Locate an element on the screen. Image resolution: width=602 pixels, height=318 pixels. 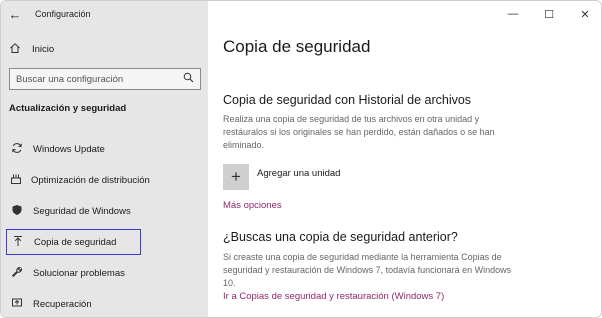
add-drive-button: + Agregar una unidad is located at coordinates (281, 177).